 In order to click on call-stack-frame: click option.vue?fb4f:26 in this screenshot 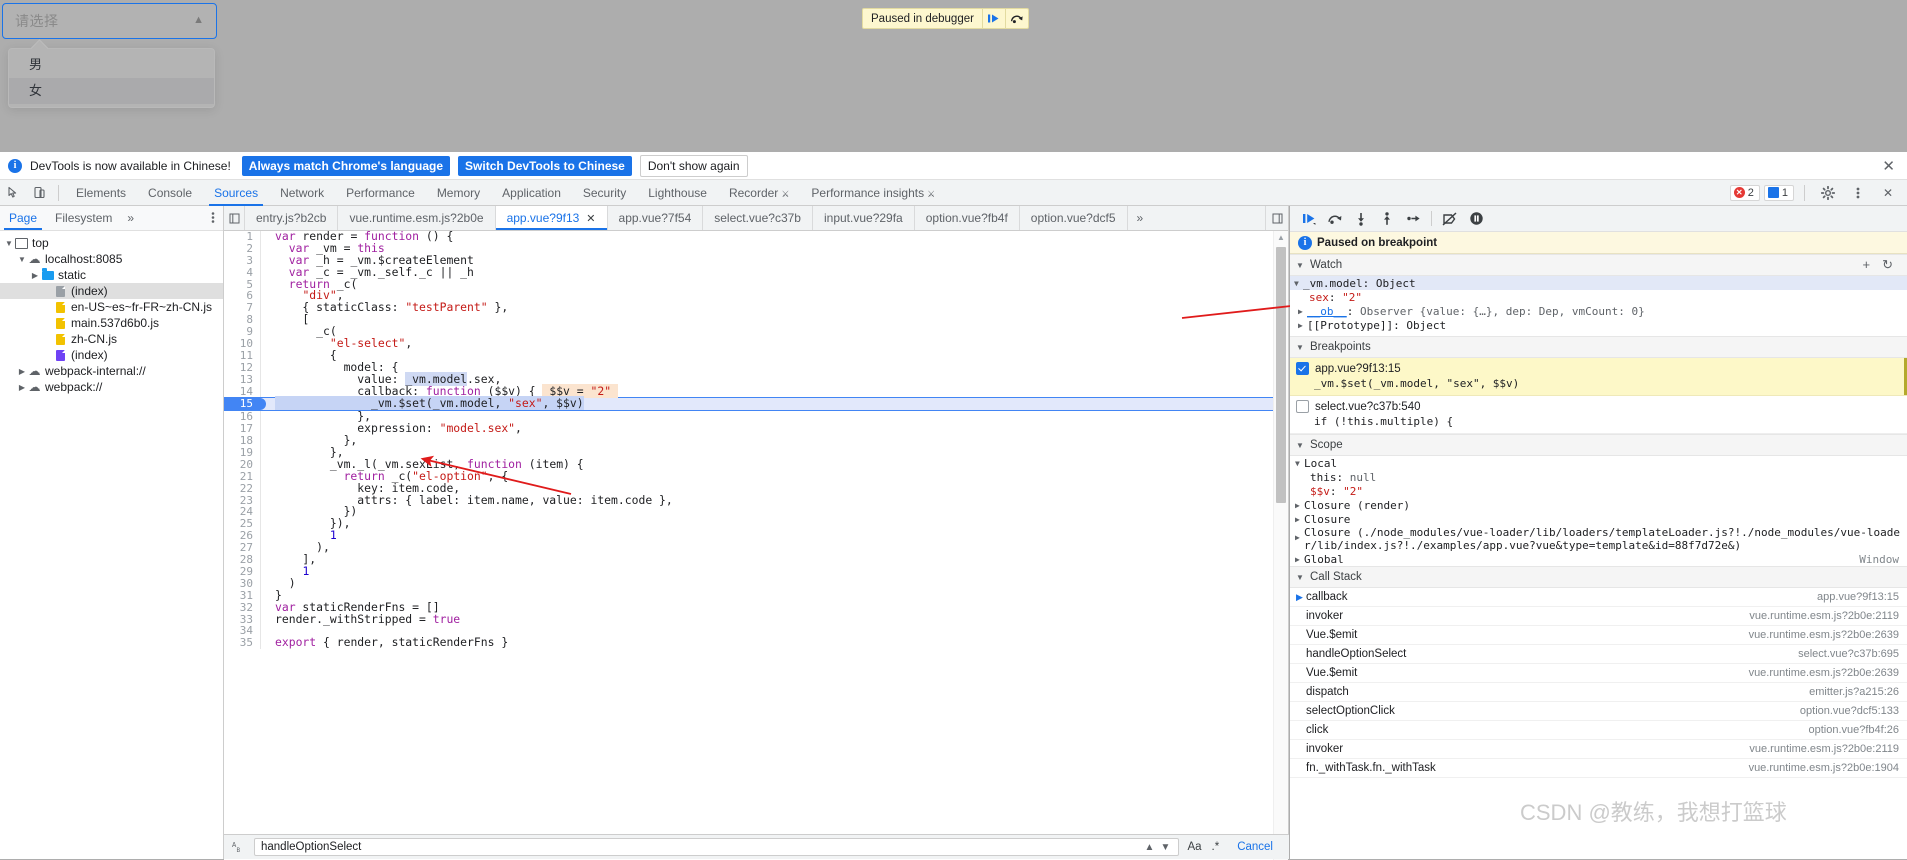, I will do `click(1598, 730)`.